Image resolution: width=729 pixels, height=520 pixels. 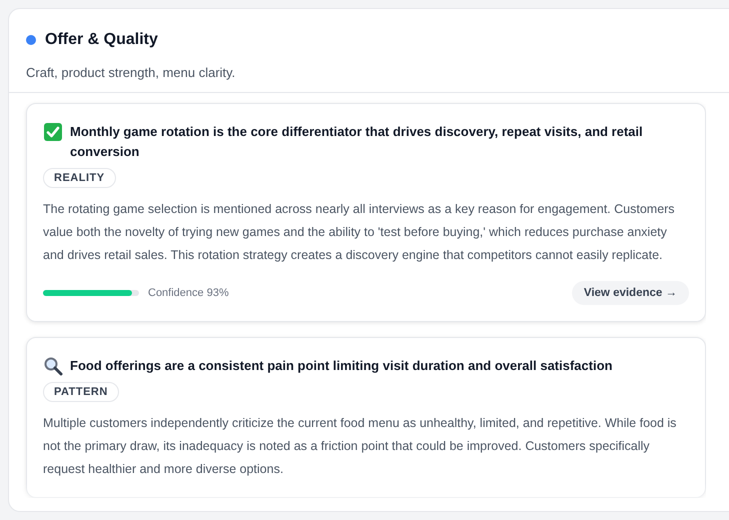 What do you see at coordinates (188, 293) in the screenshot?
I see `confidence-label: Confidence 93%` at bounding box center [188, 293].